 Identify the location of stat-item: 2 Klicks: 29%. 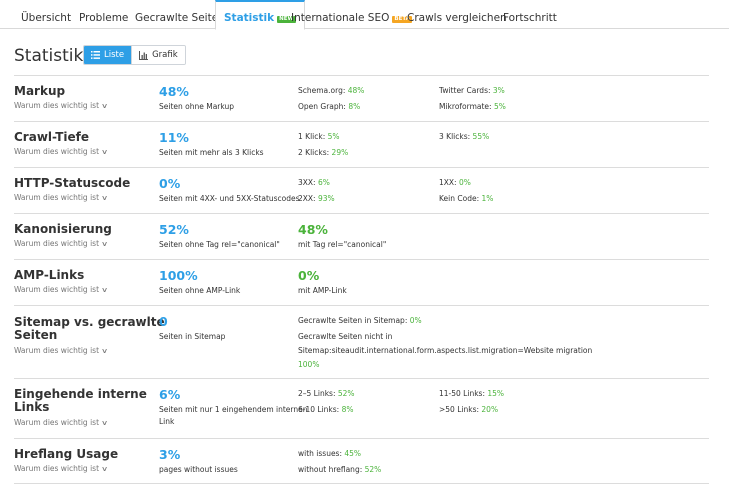
(323, 152).